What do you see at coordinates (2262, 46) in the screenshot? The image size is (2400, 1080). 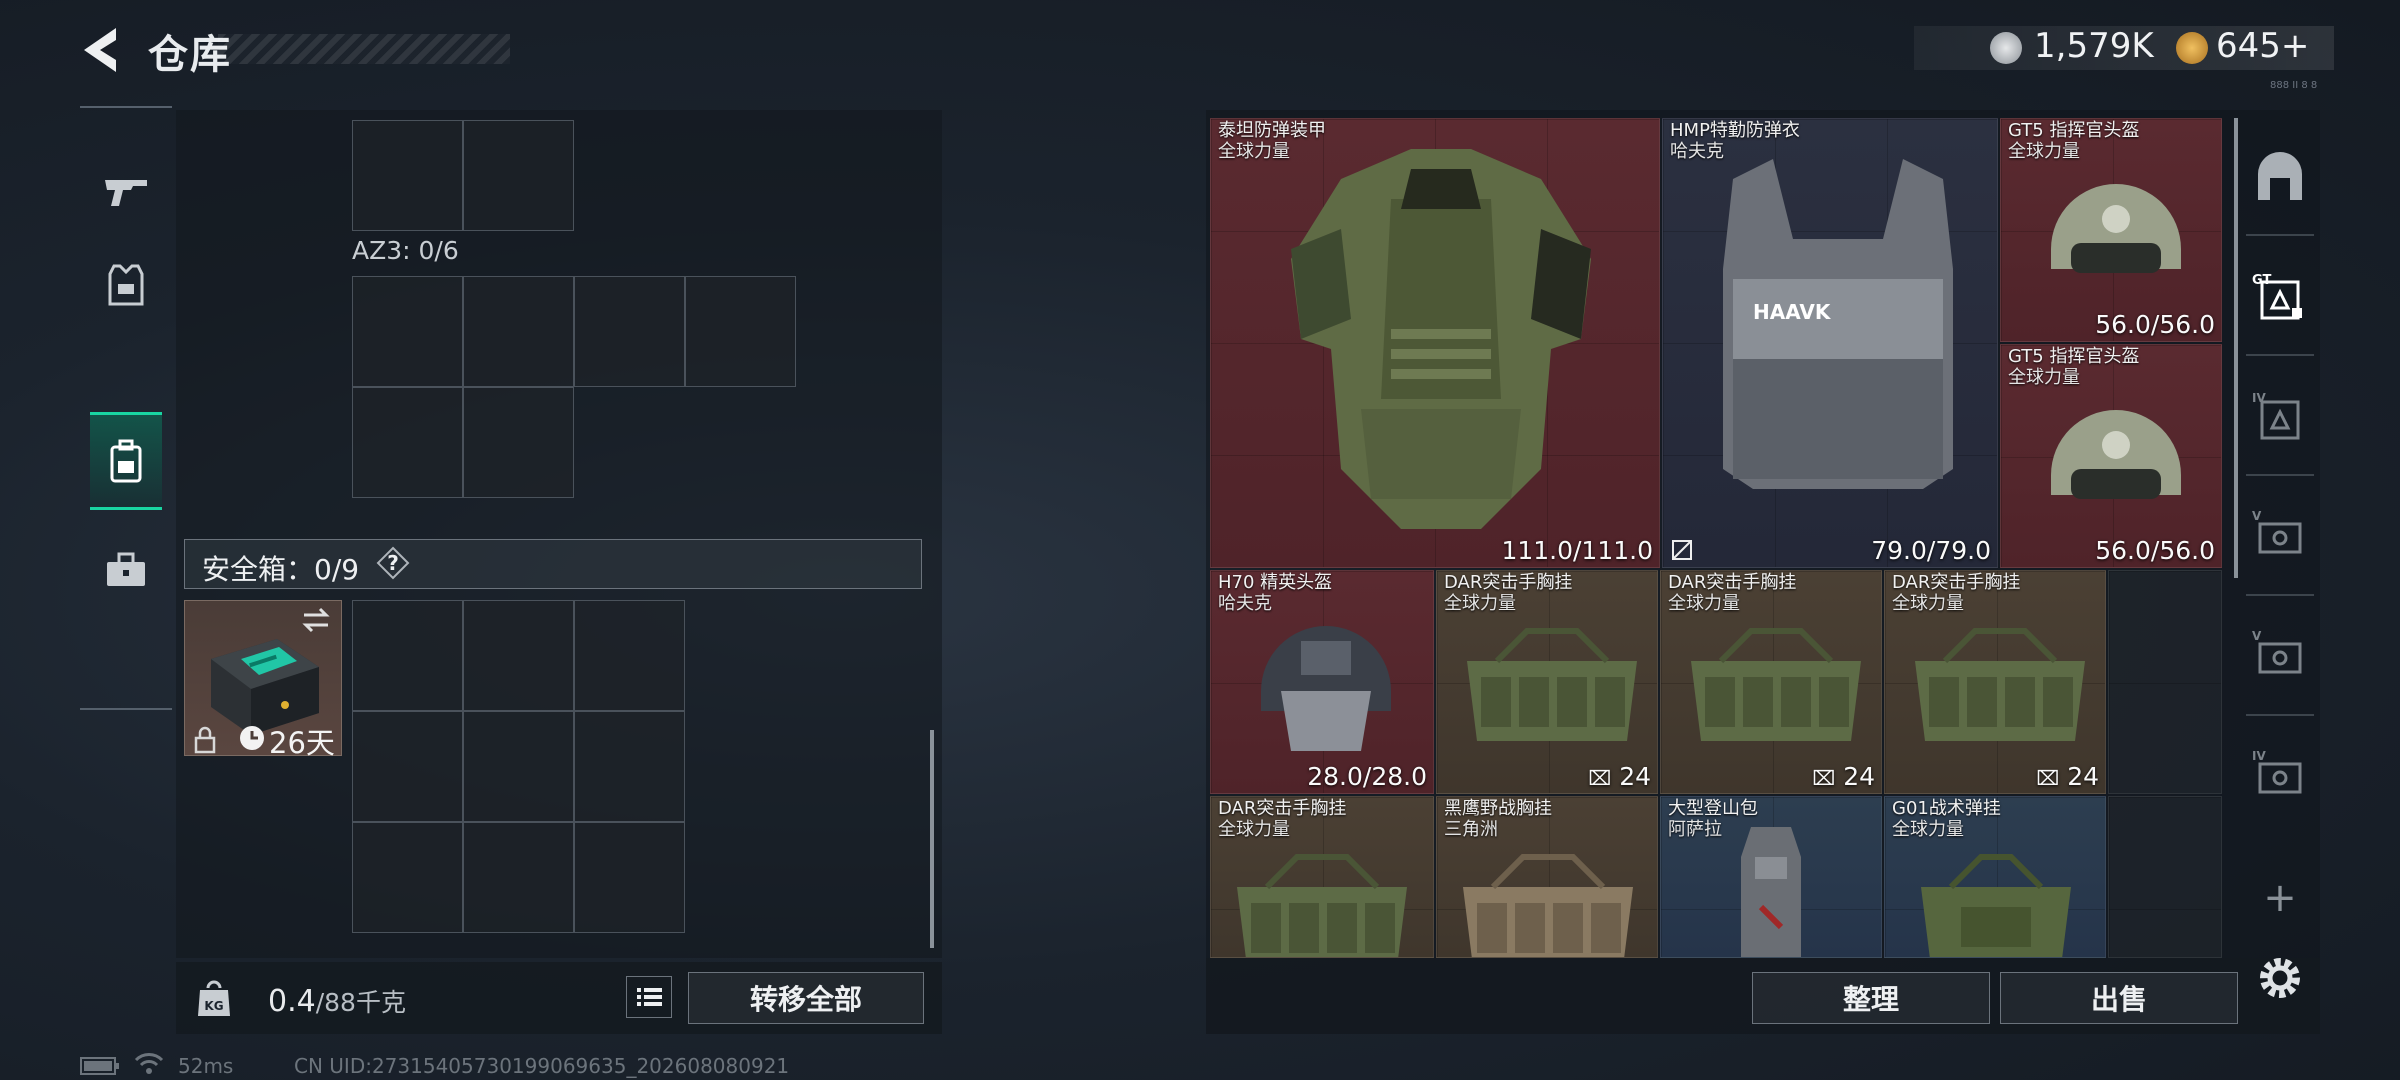 I see `currency-gold-amount: 645+` at bounding box center [2262, 46].